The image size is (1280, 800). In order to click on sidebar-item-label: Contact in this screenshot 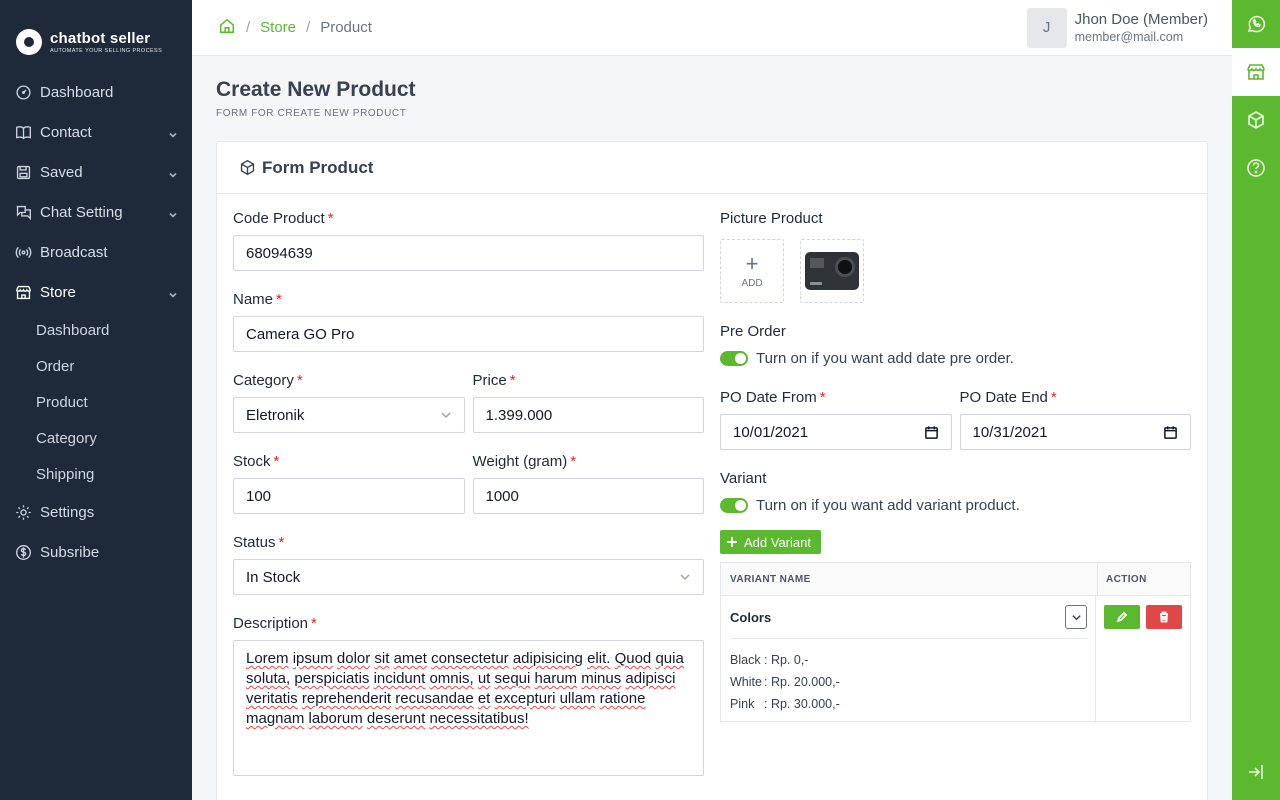, I will do `click(66, 132)`.